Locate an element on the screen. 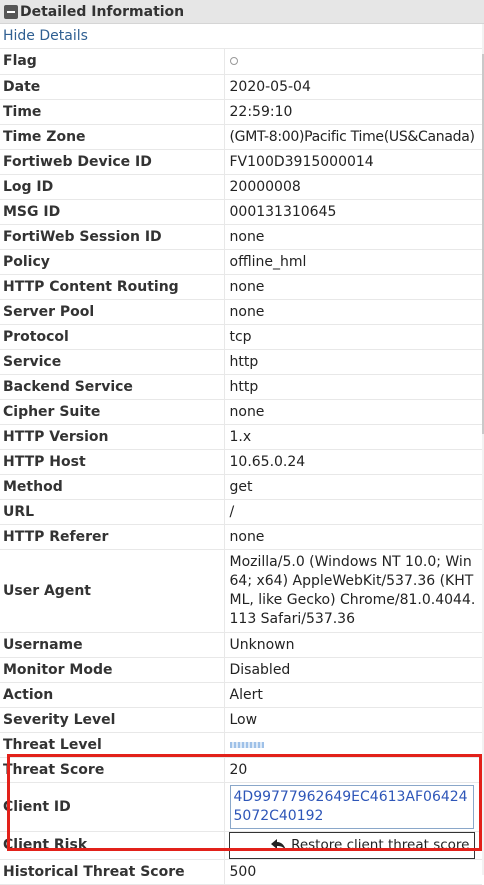 This screenshot has width=484, height=885. row-device-id: Fortiweb Device ID FV100D3915000014 is located at coordinates (241, 162).